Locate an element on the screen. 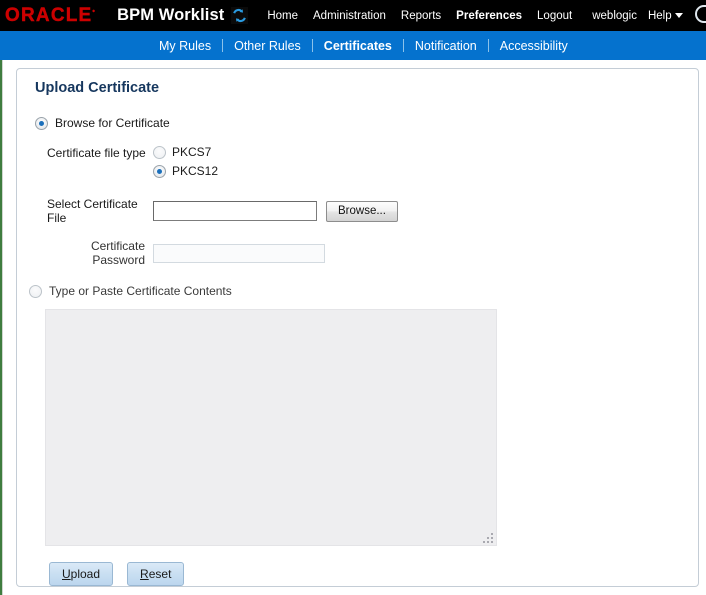 The image size is (706, 595). source-mode-paste-option: Type or Paste Certificate Contents is located at coordinates (357, 291).